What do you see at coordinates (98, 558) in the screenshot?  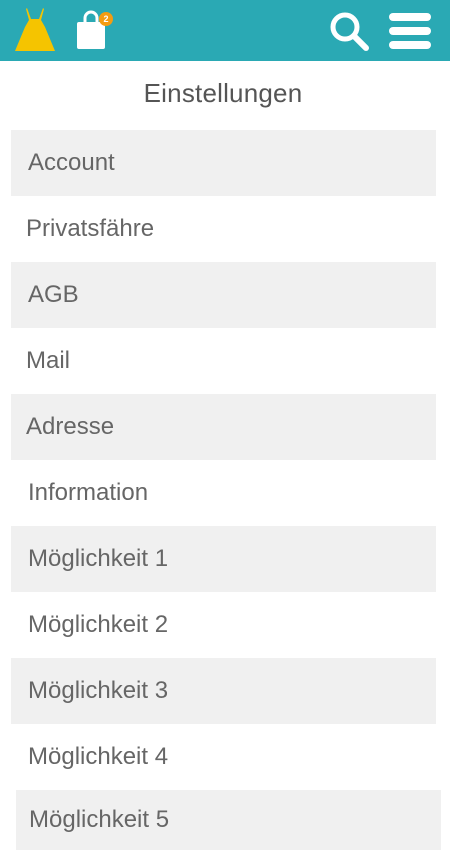 I see `settings-item-label: Möglichkeit 1` at bounding box center [98, 558].